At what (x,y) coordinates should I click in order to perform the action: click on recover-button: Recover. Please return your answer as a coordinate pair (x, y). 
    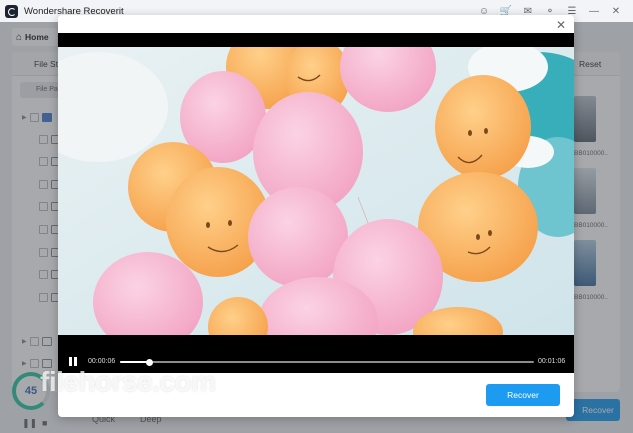
    Looking at the image, I should click on (523, 395).